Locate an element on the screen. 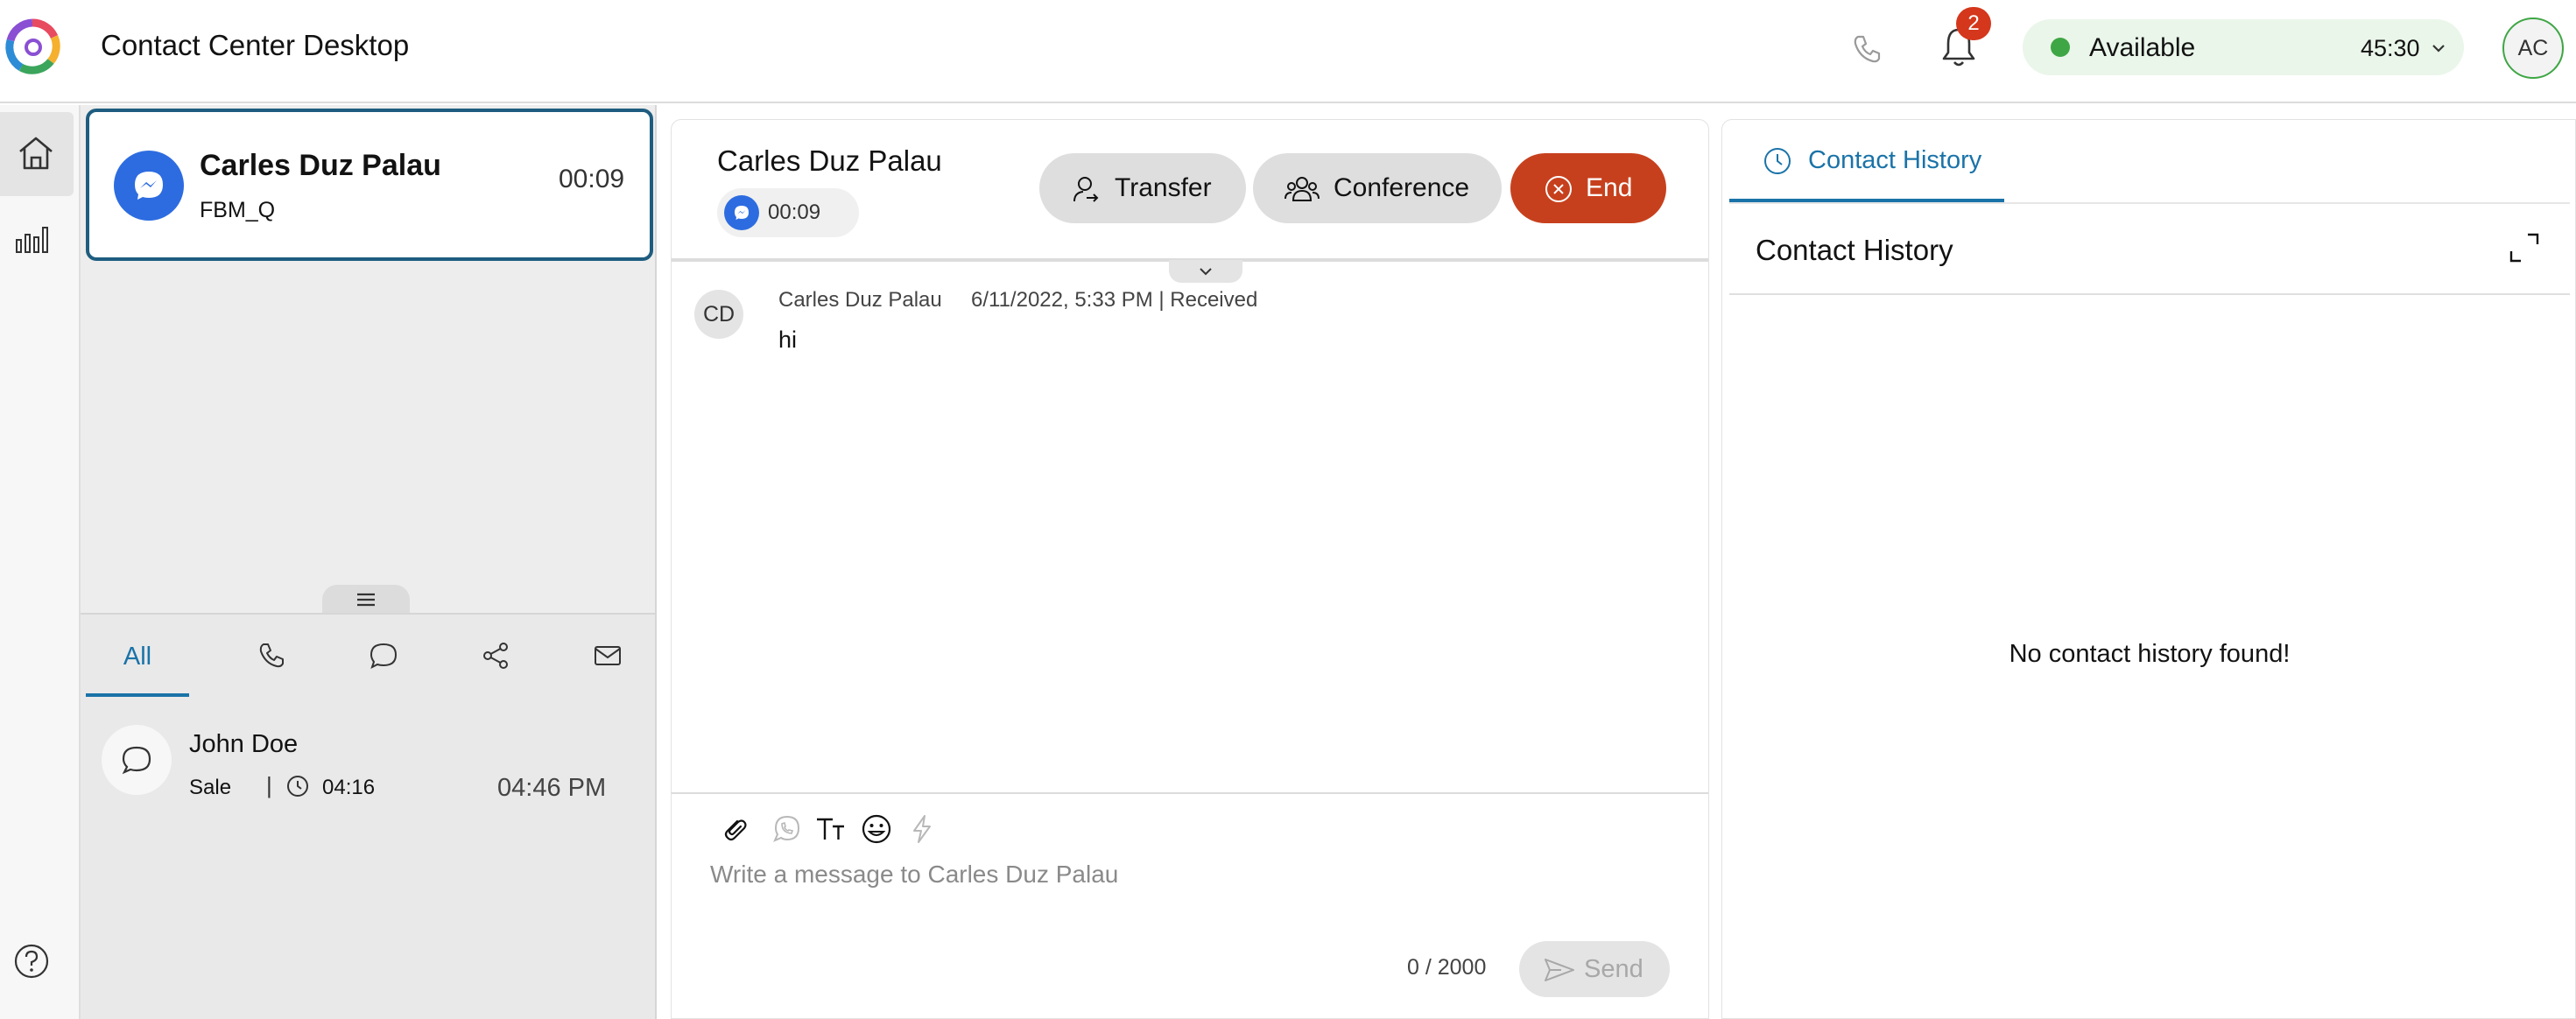 The image size is (2576, 1019). drag-handle-icon is located at coordinates (366, 600).